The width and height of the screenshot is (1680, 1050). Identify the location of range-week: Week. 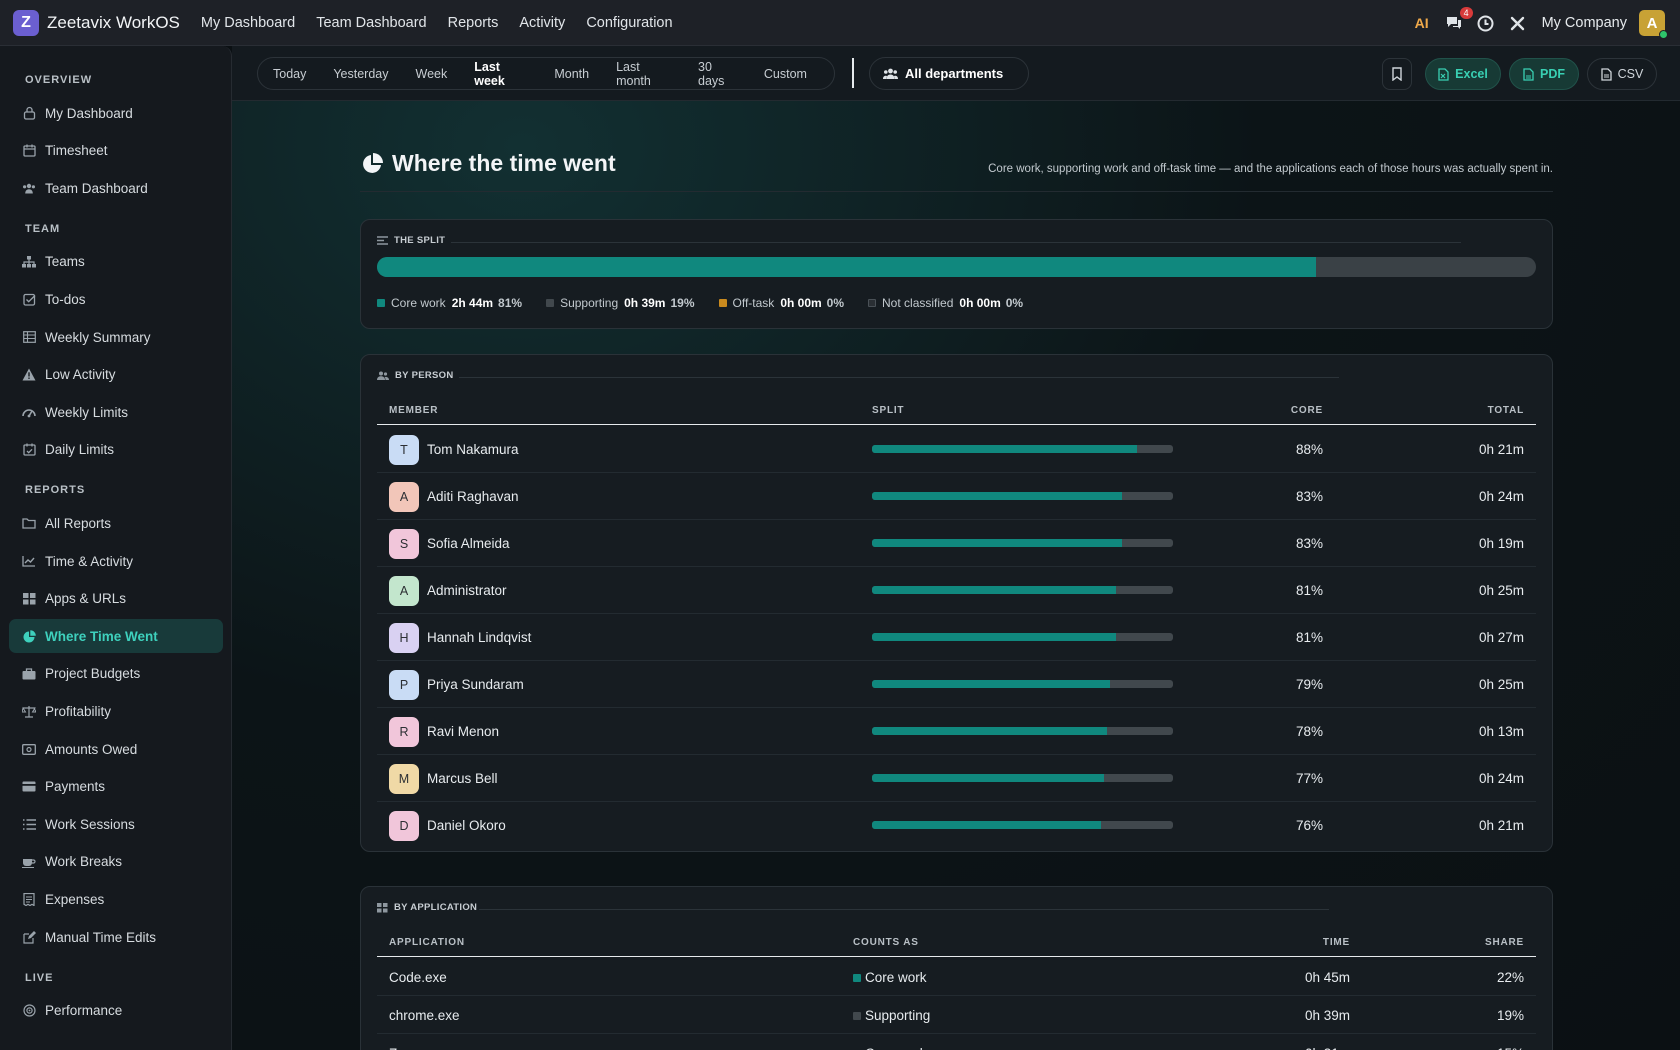
(432, 74).